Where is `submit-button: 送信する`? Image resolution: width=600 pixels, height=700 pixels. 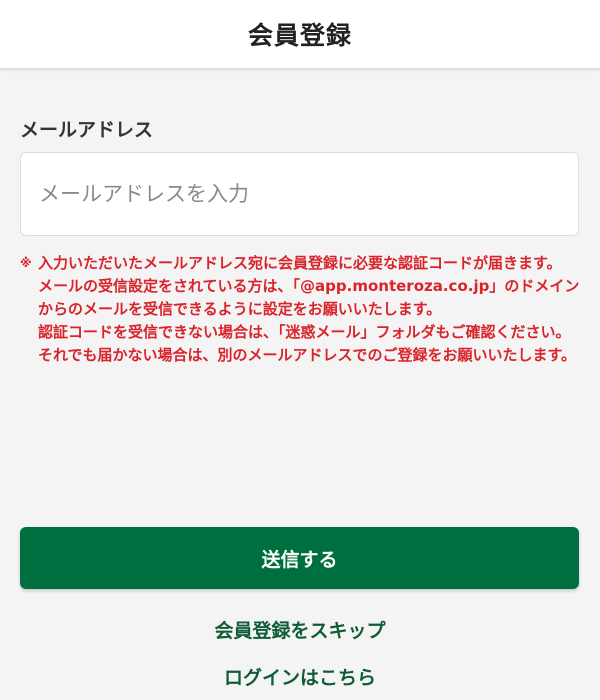
submit-button: 送信する is located at coordinates (299, 558).